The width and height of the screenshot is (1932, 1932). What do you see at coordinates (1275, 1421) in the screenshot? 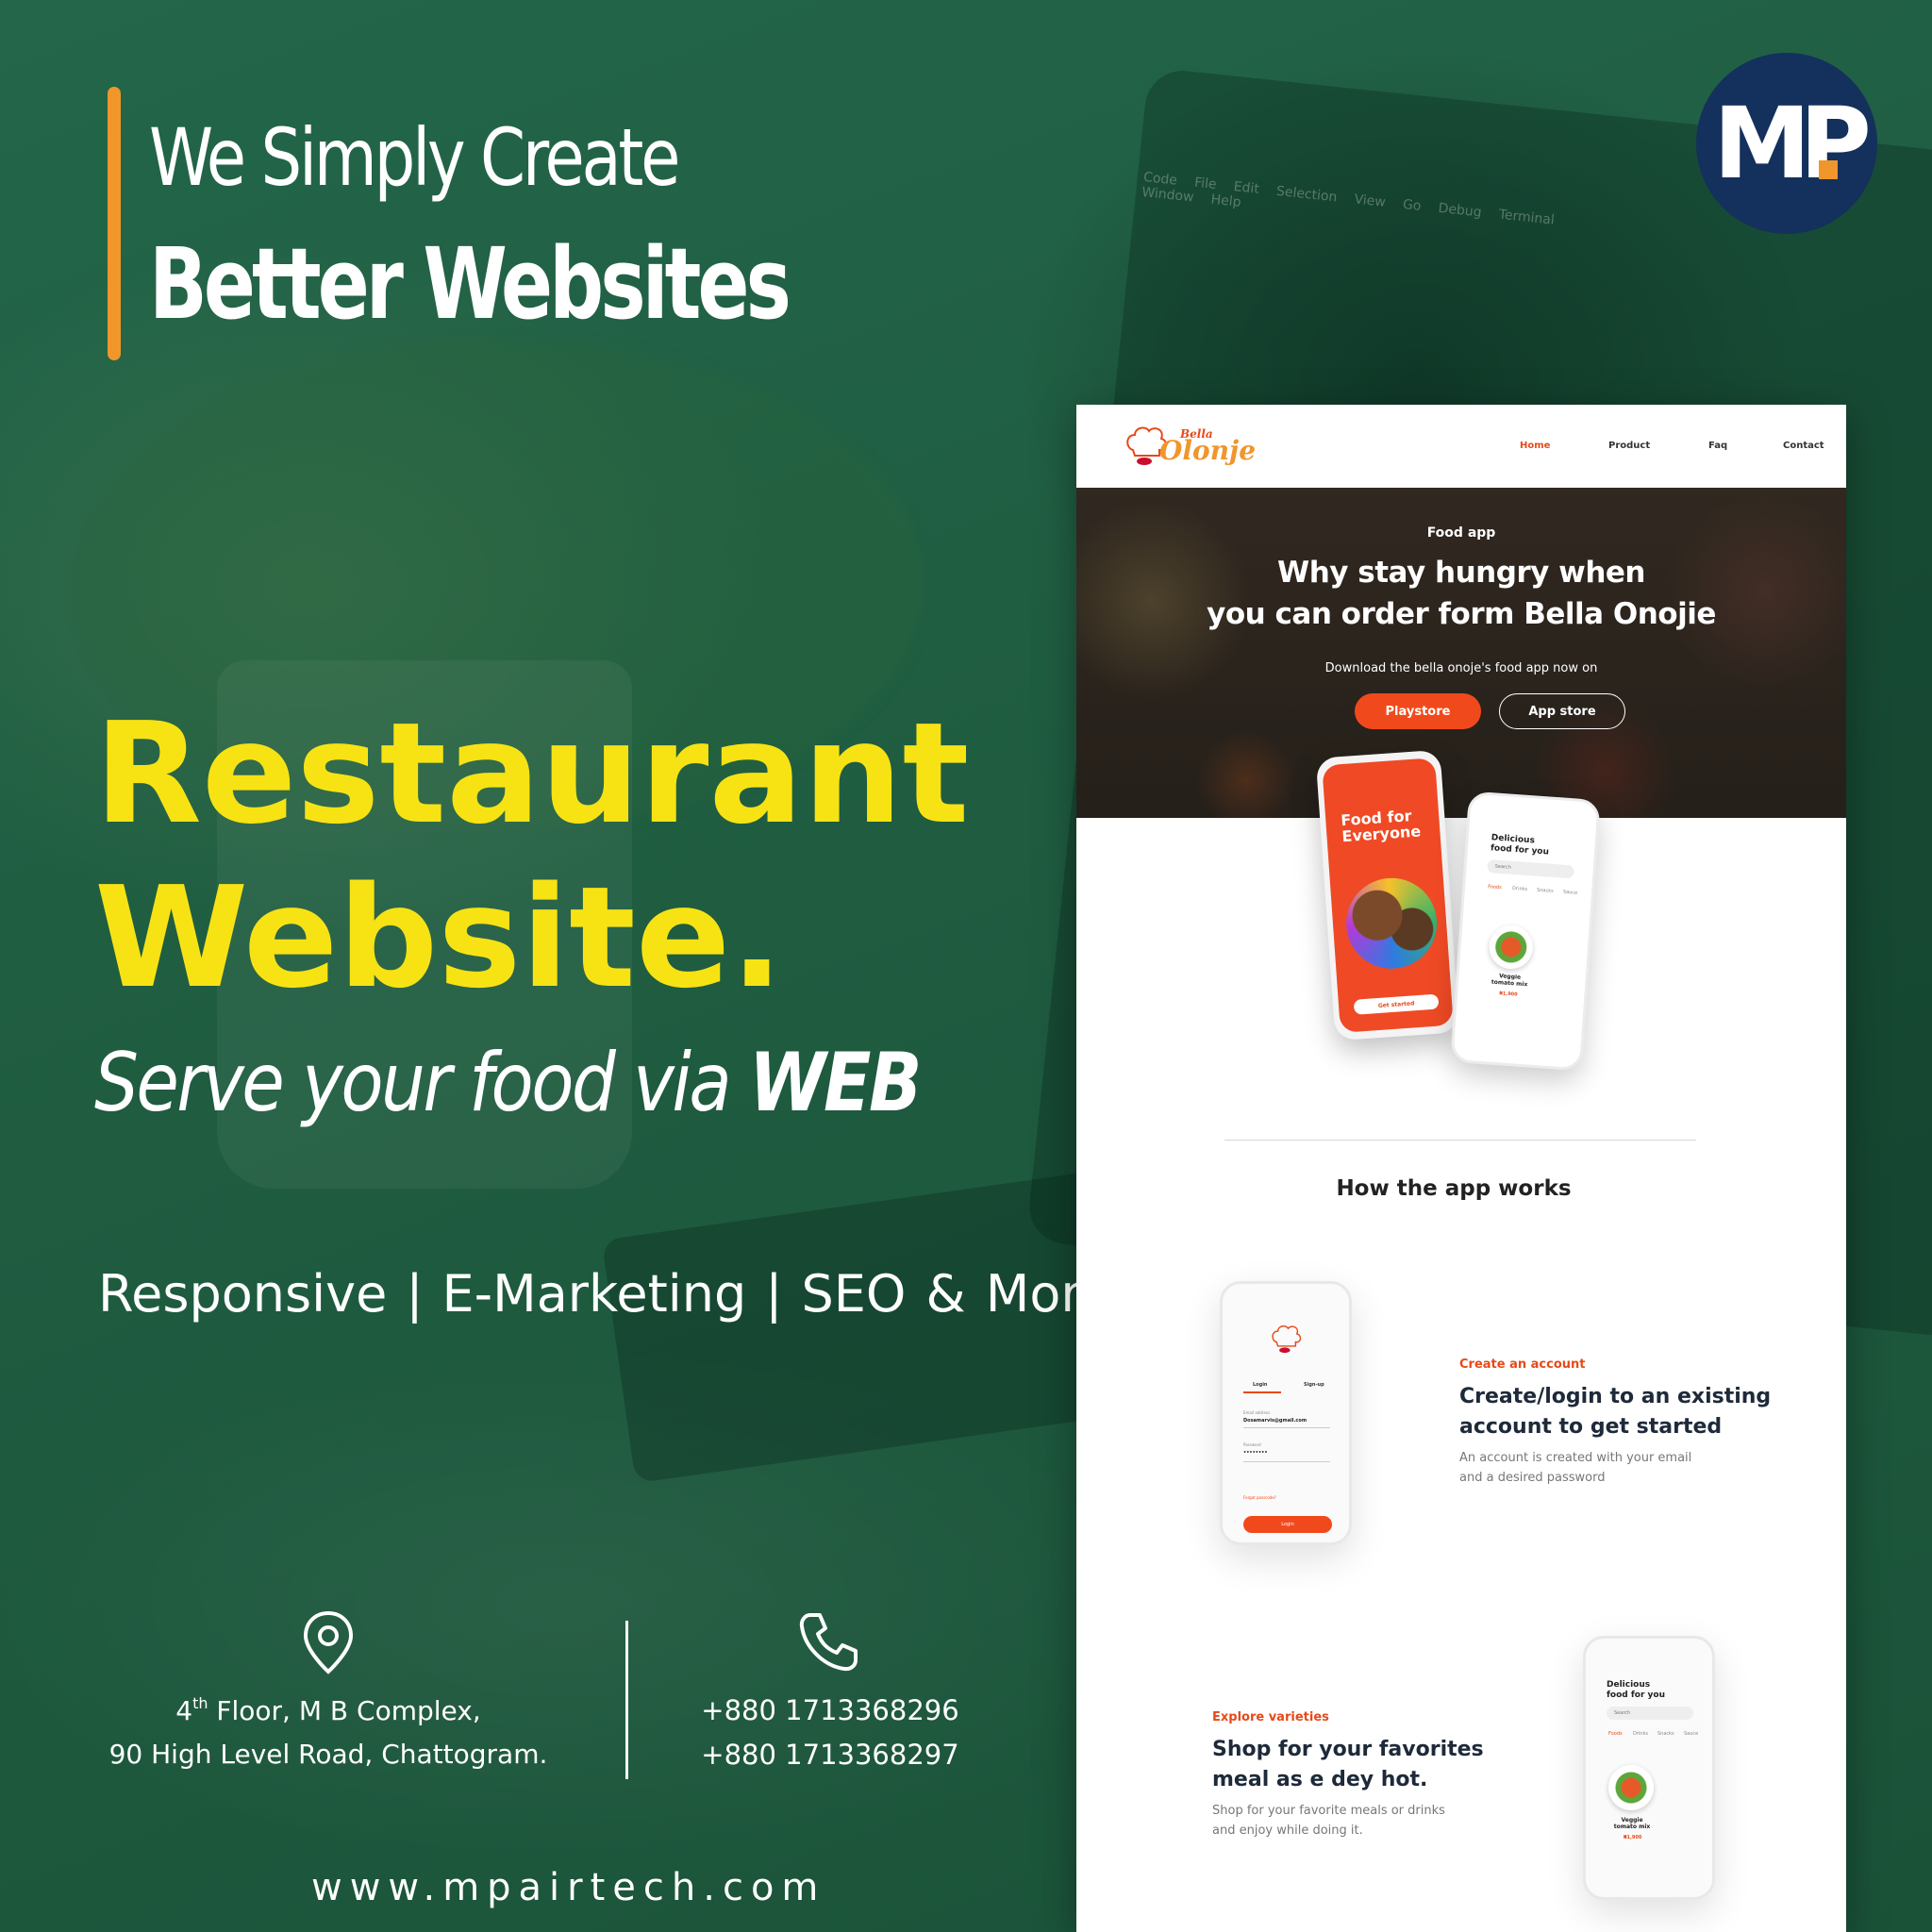
I see `email-field: Dosamarvis@gmail.com` at bounding box center [1275, 1421].